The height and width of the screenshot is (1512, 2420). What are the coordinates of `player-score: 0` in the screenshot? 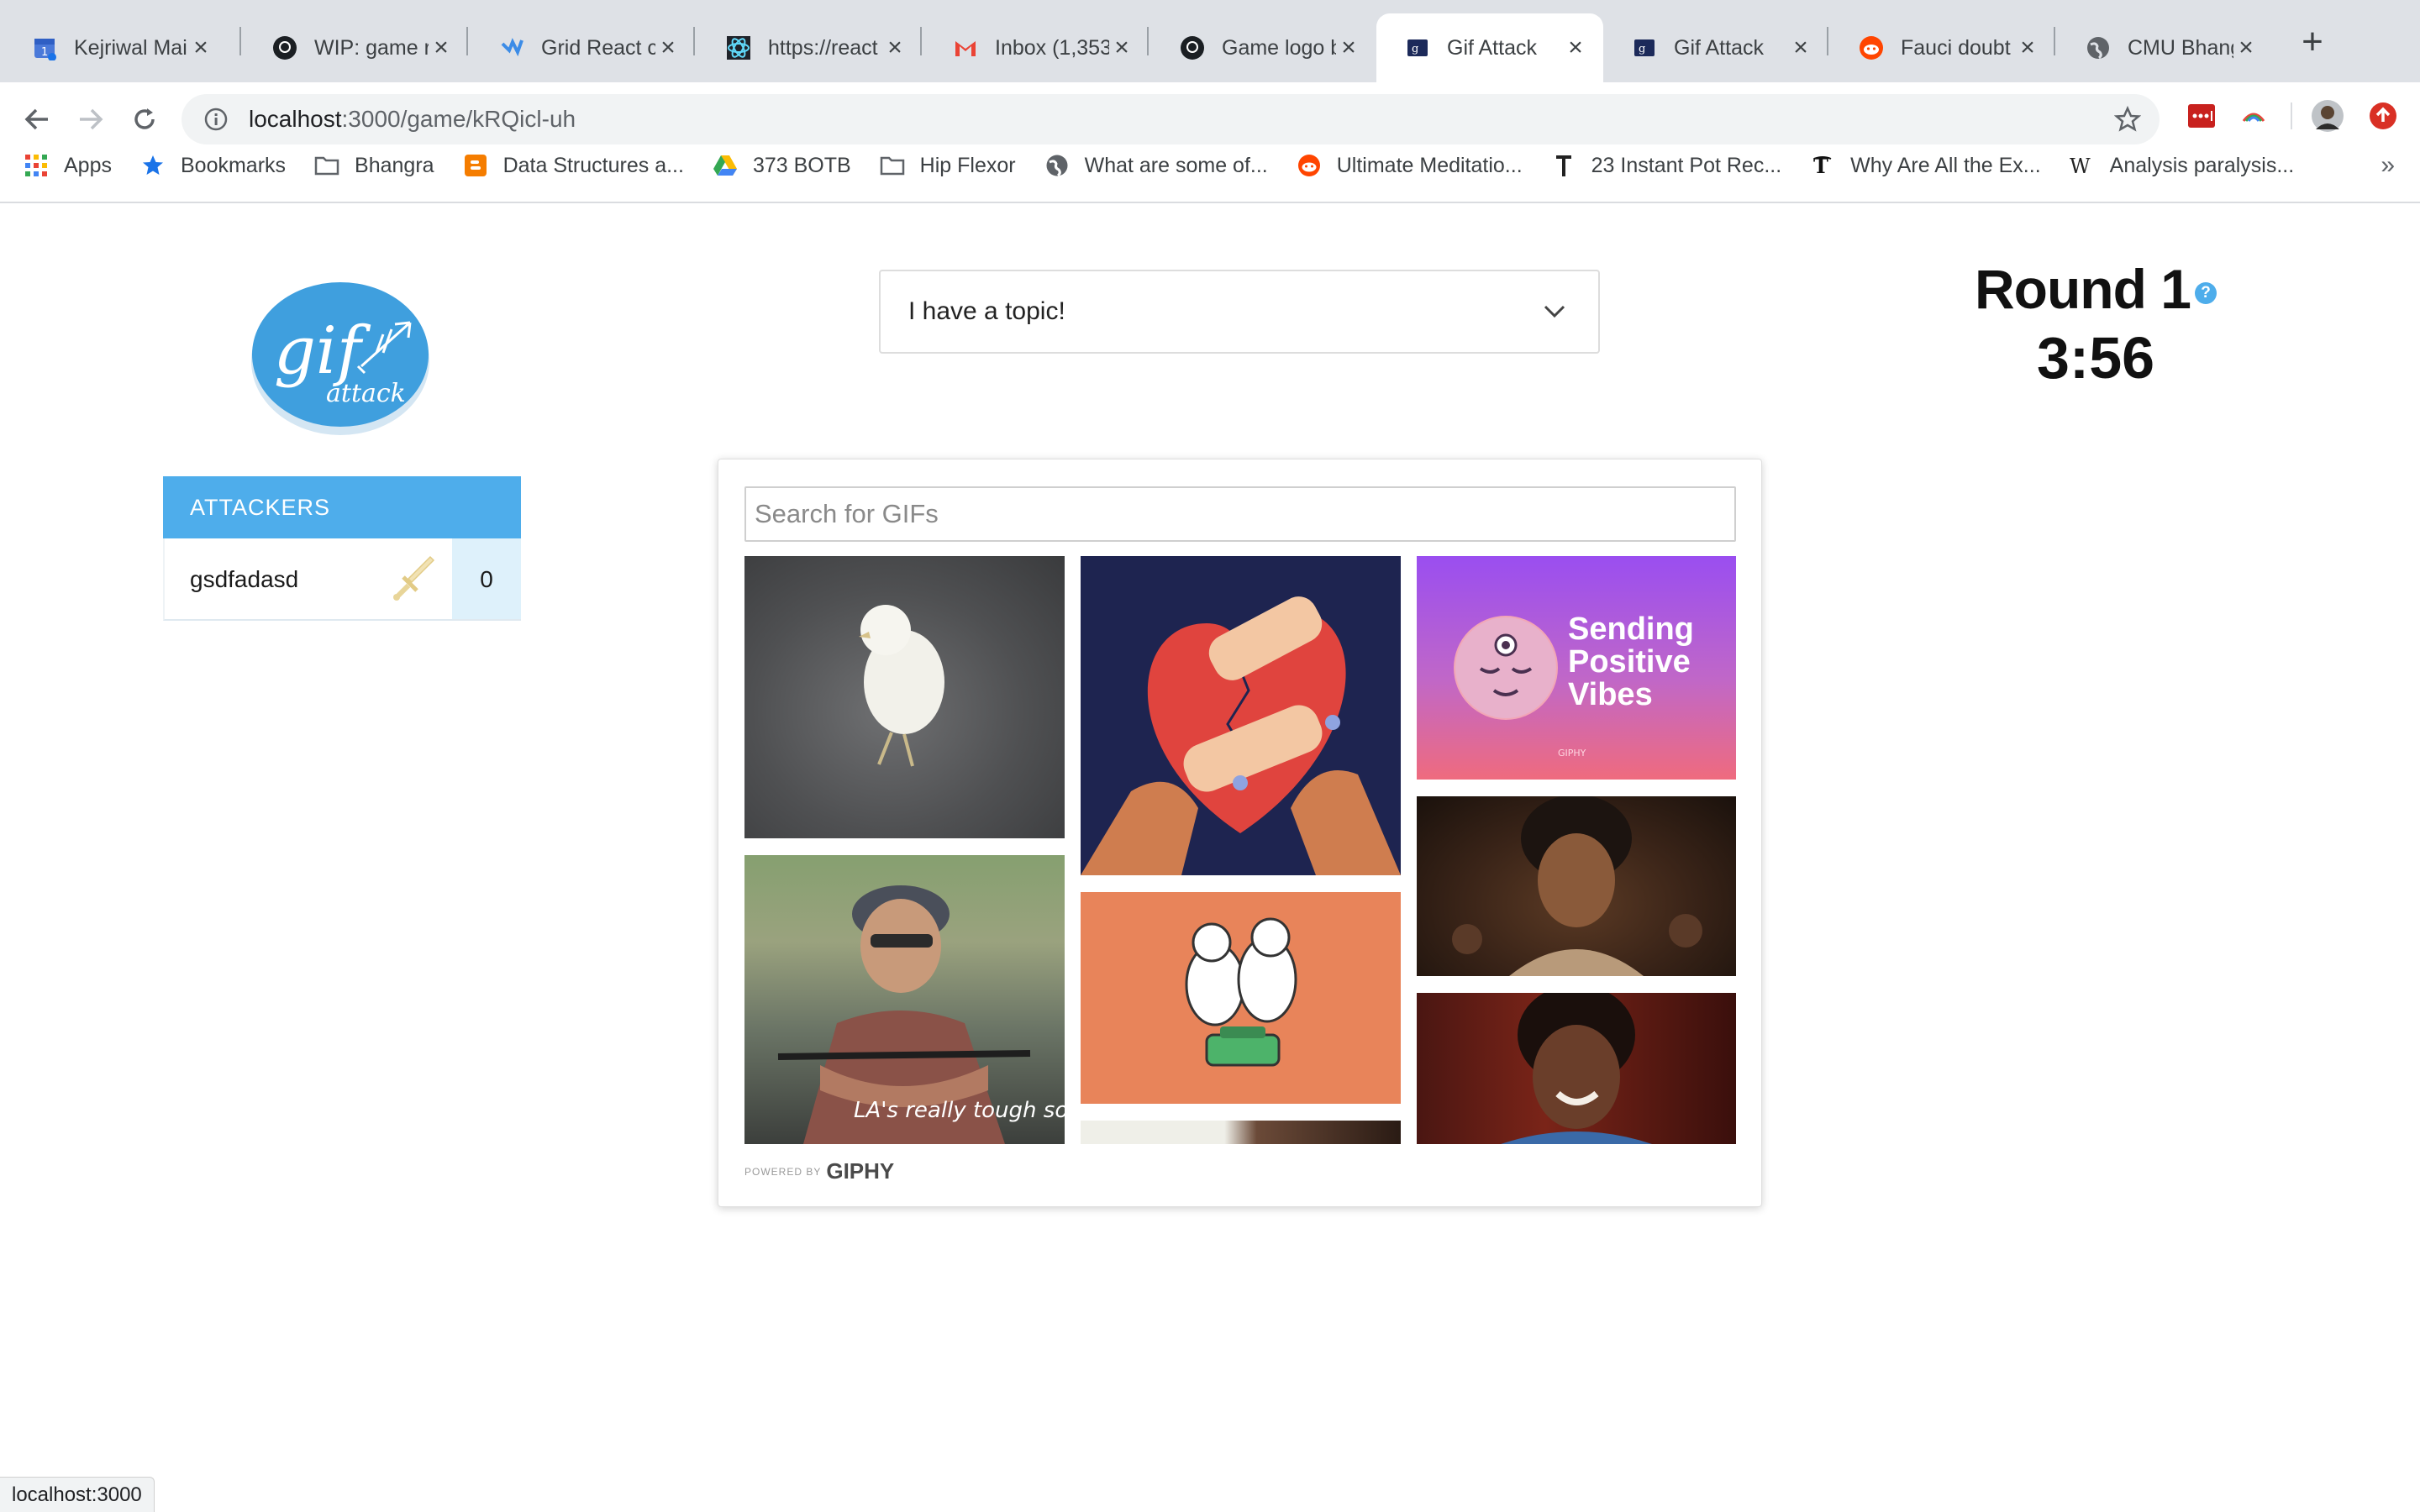 It's located at (486, 578).